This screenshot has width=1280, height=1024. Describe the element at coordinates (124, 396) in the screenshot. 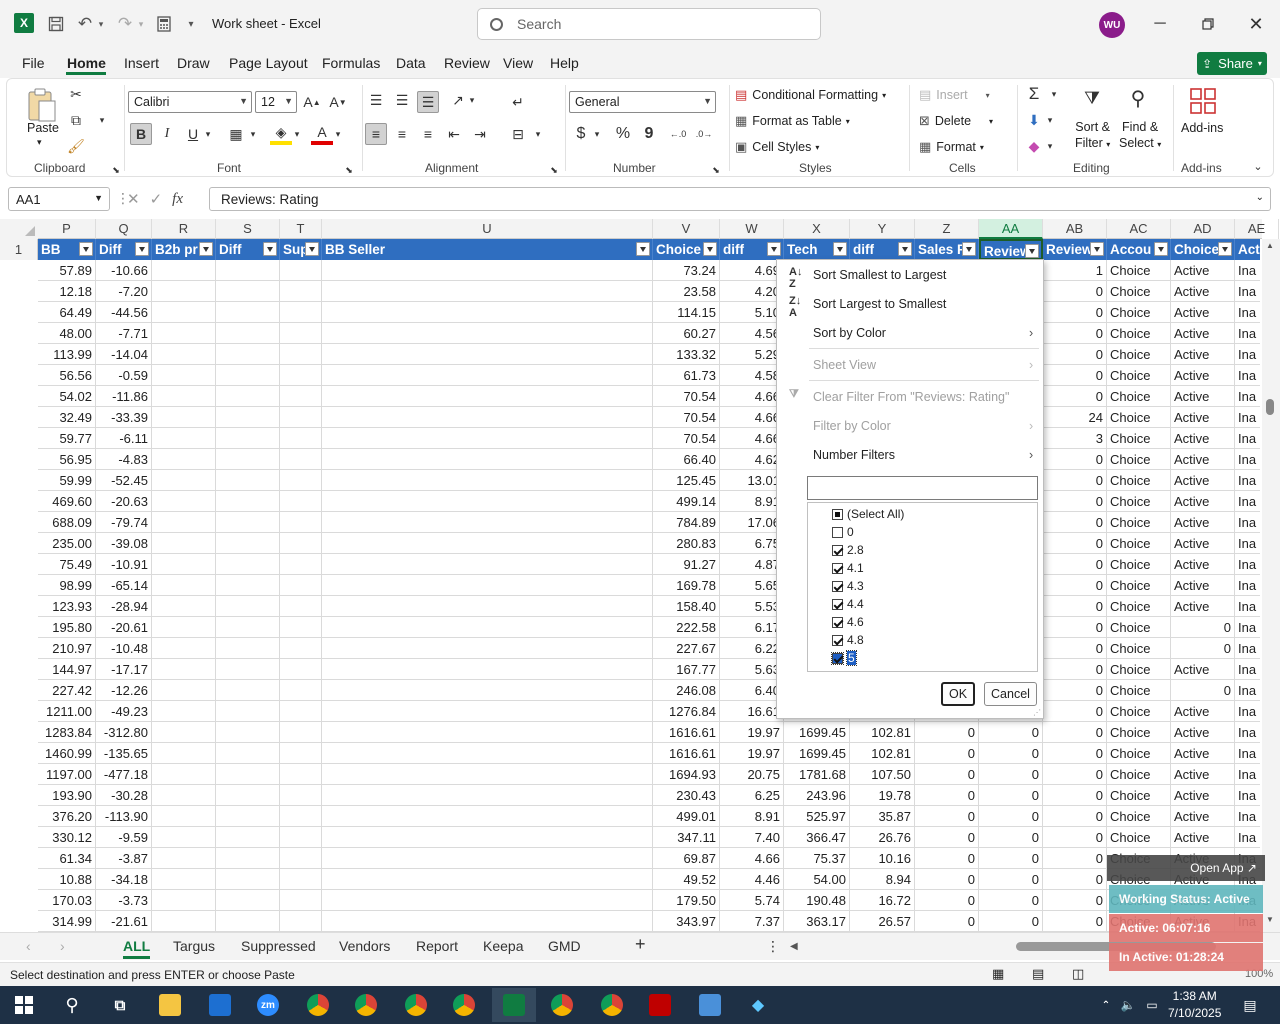

I see `table-cell: -11.86` at that location.